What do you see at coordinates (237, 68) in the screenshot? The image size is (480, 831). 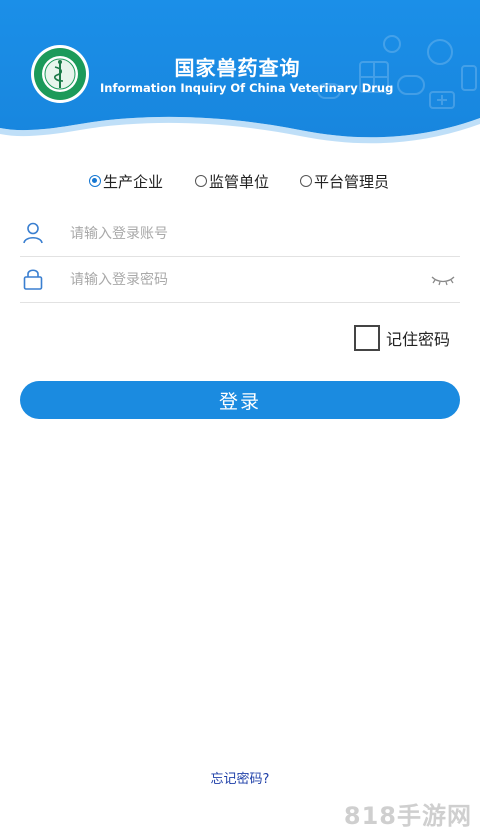 I see `app-title: 国家兽药查询` at bounding box center [237, 68].